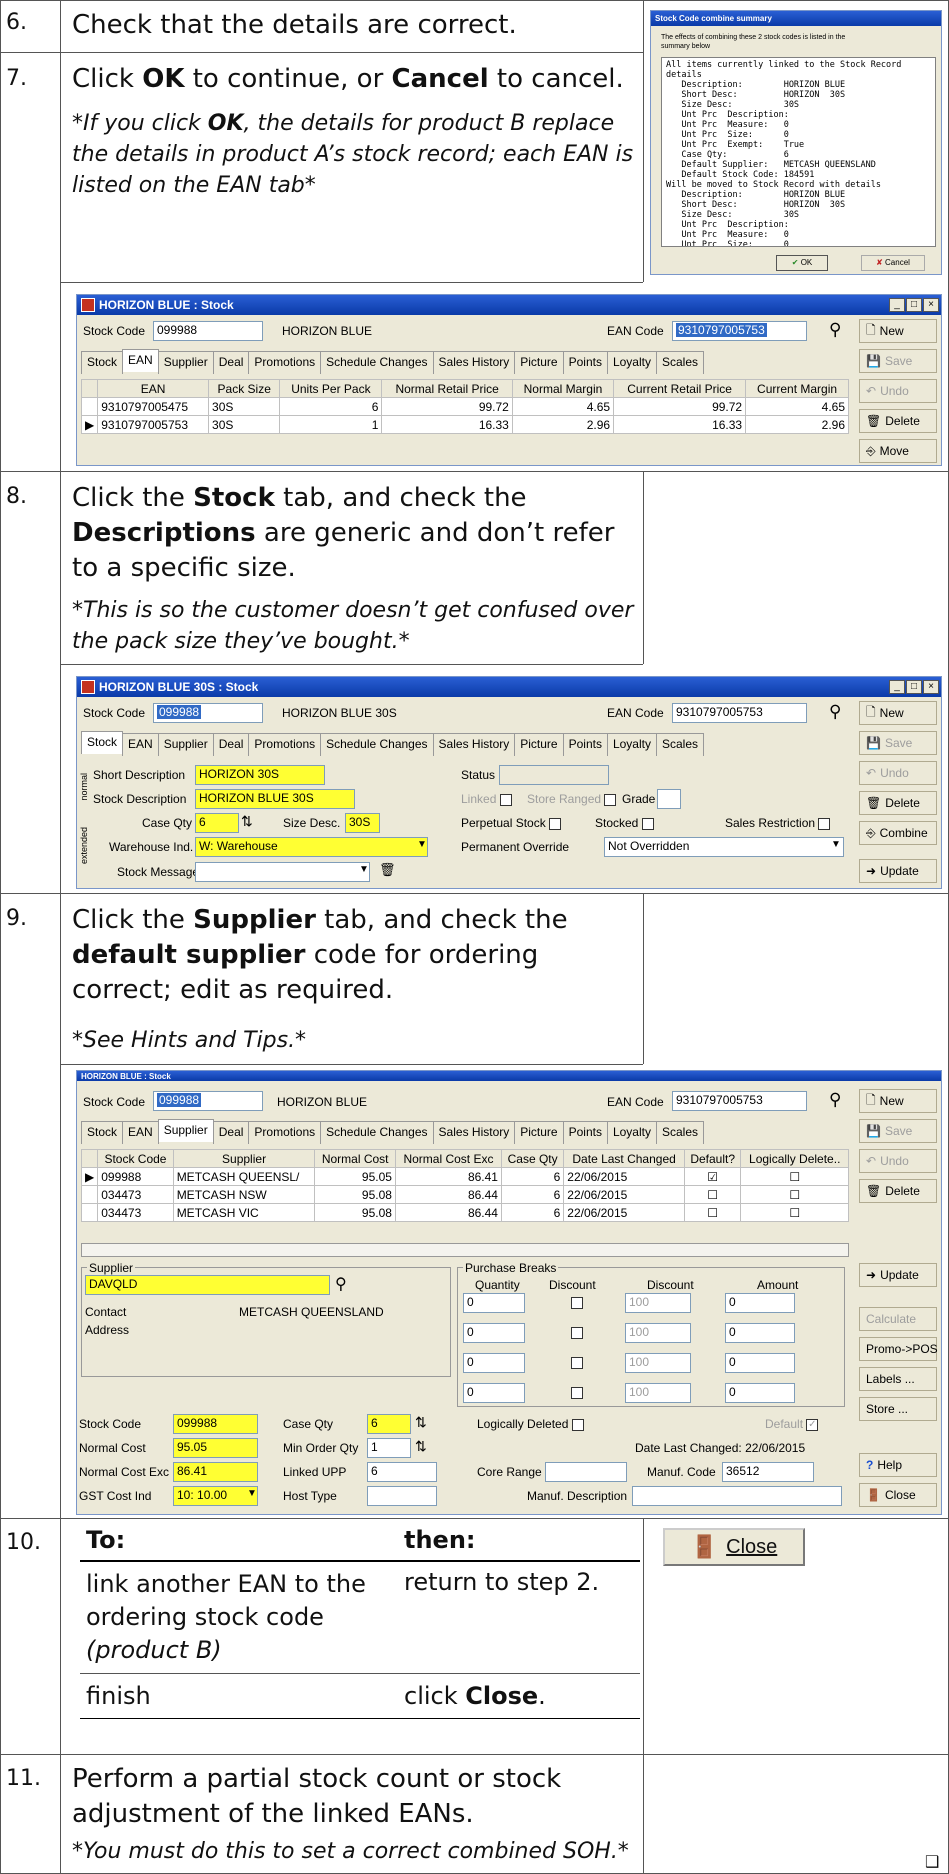 Image resolution: width=949 pixels, height=1874 pixels. Describe the element at coordinates (389, 1448) in the screenshot. I see `min-order-input: 1` at that location.